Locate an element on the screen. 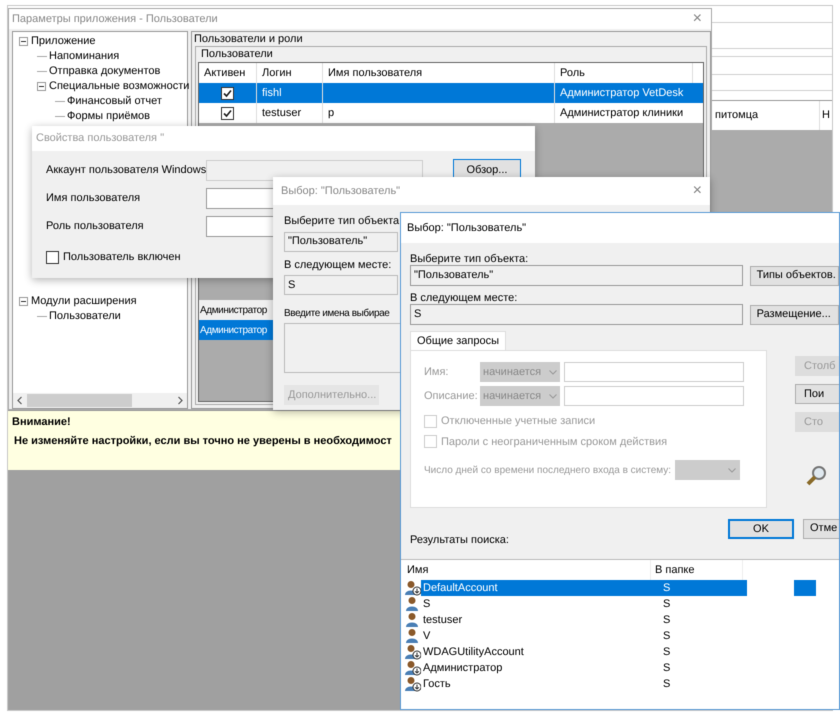  table-cell: S is located at coordinates (703, 588).